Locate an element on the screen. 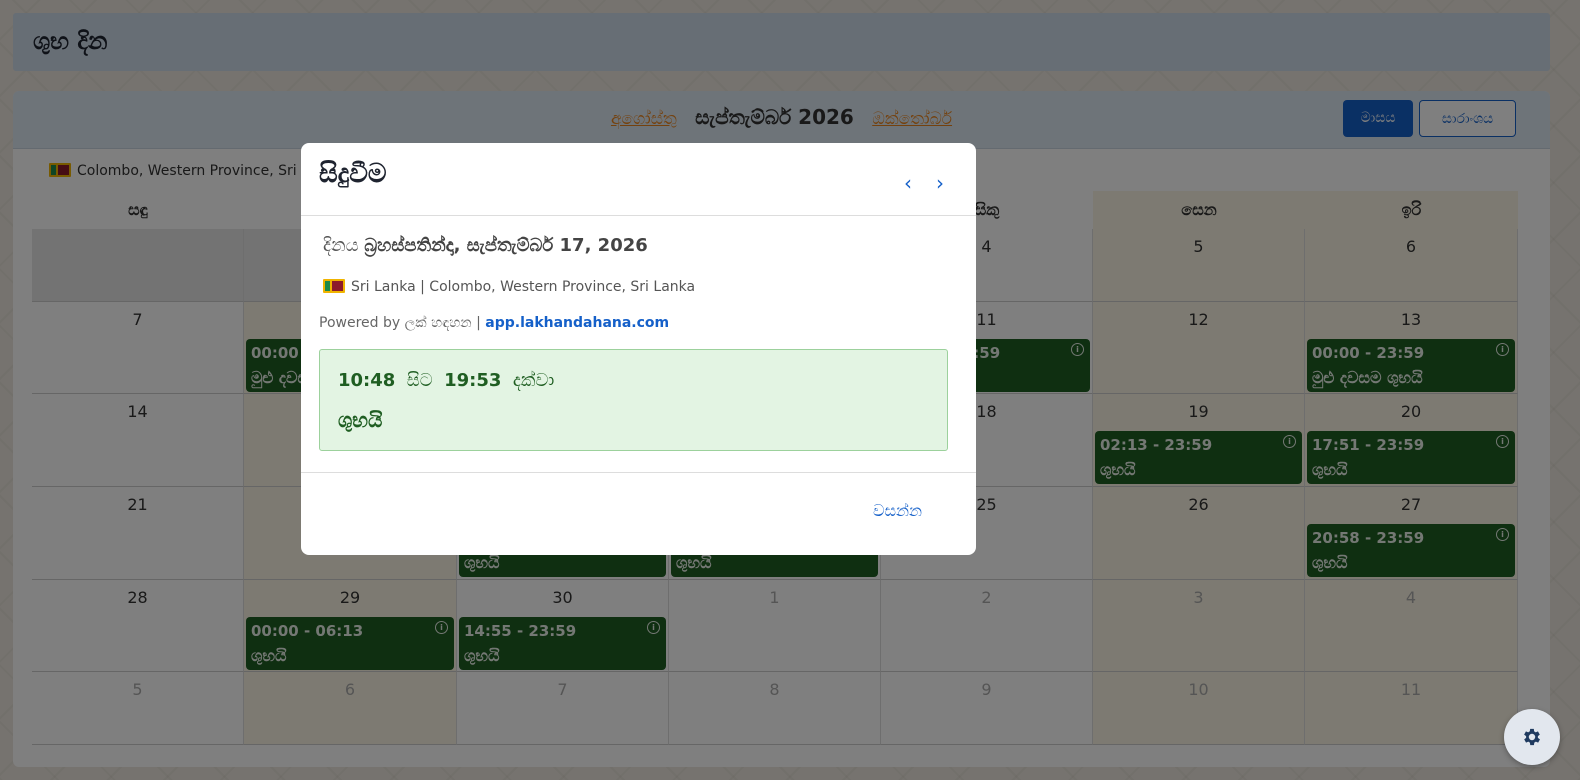 The height and width of the screenshot is (780, 1580). modal-title: සිදුවීම is located at coordinates (353, 174).